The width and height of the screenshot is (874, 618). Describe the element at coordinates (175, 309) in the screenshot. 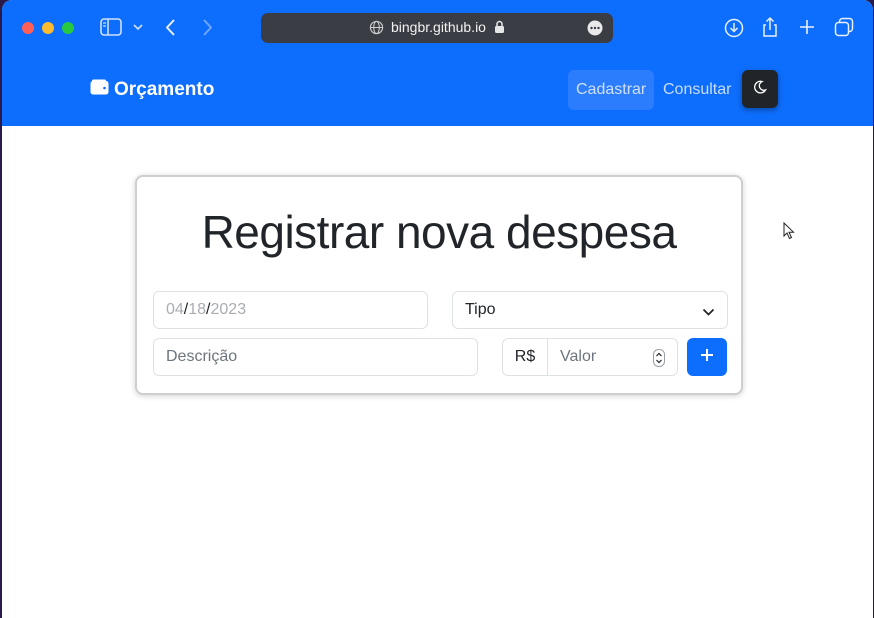

I see `date-month: 04` at that location.